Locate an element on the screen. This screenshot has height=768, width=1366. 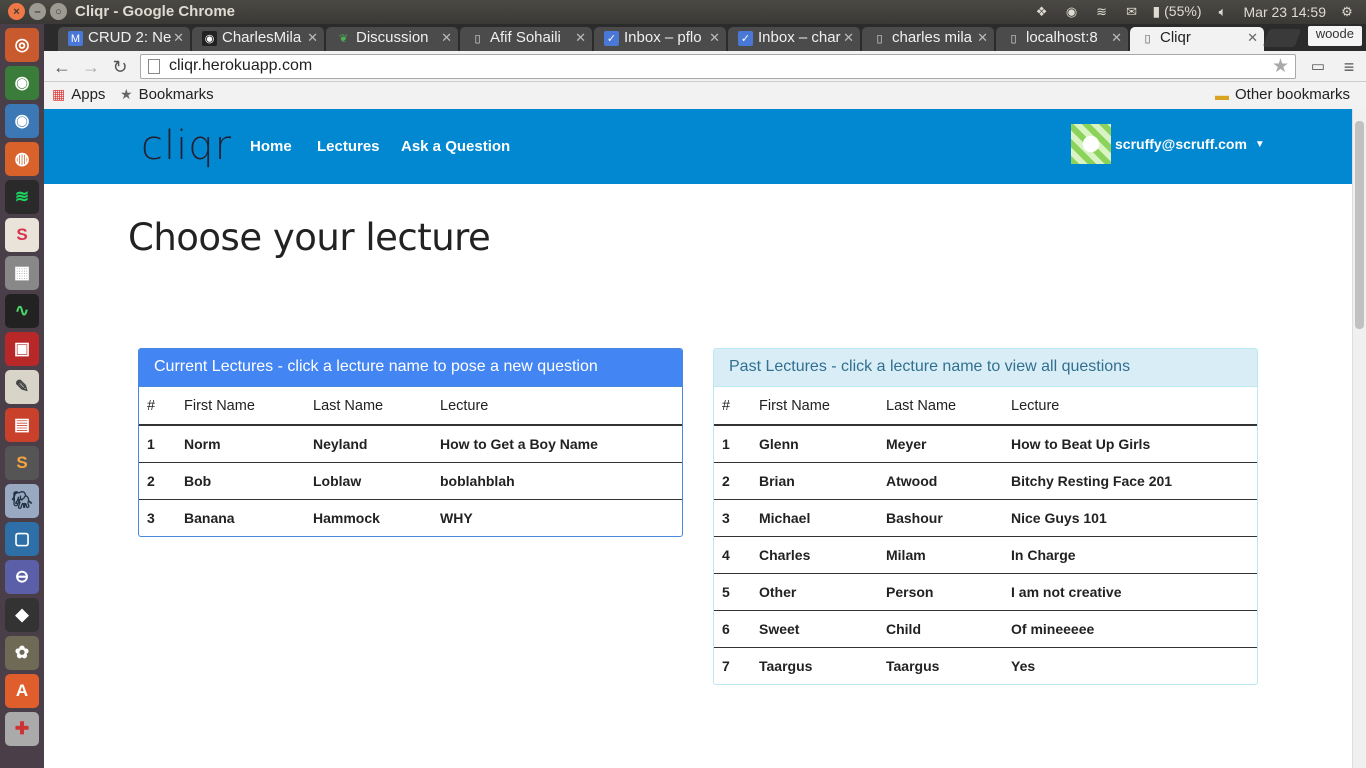
browser-tab: ❦ Discussion ✕ is located at coordinates (392, 39).